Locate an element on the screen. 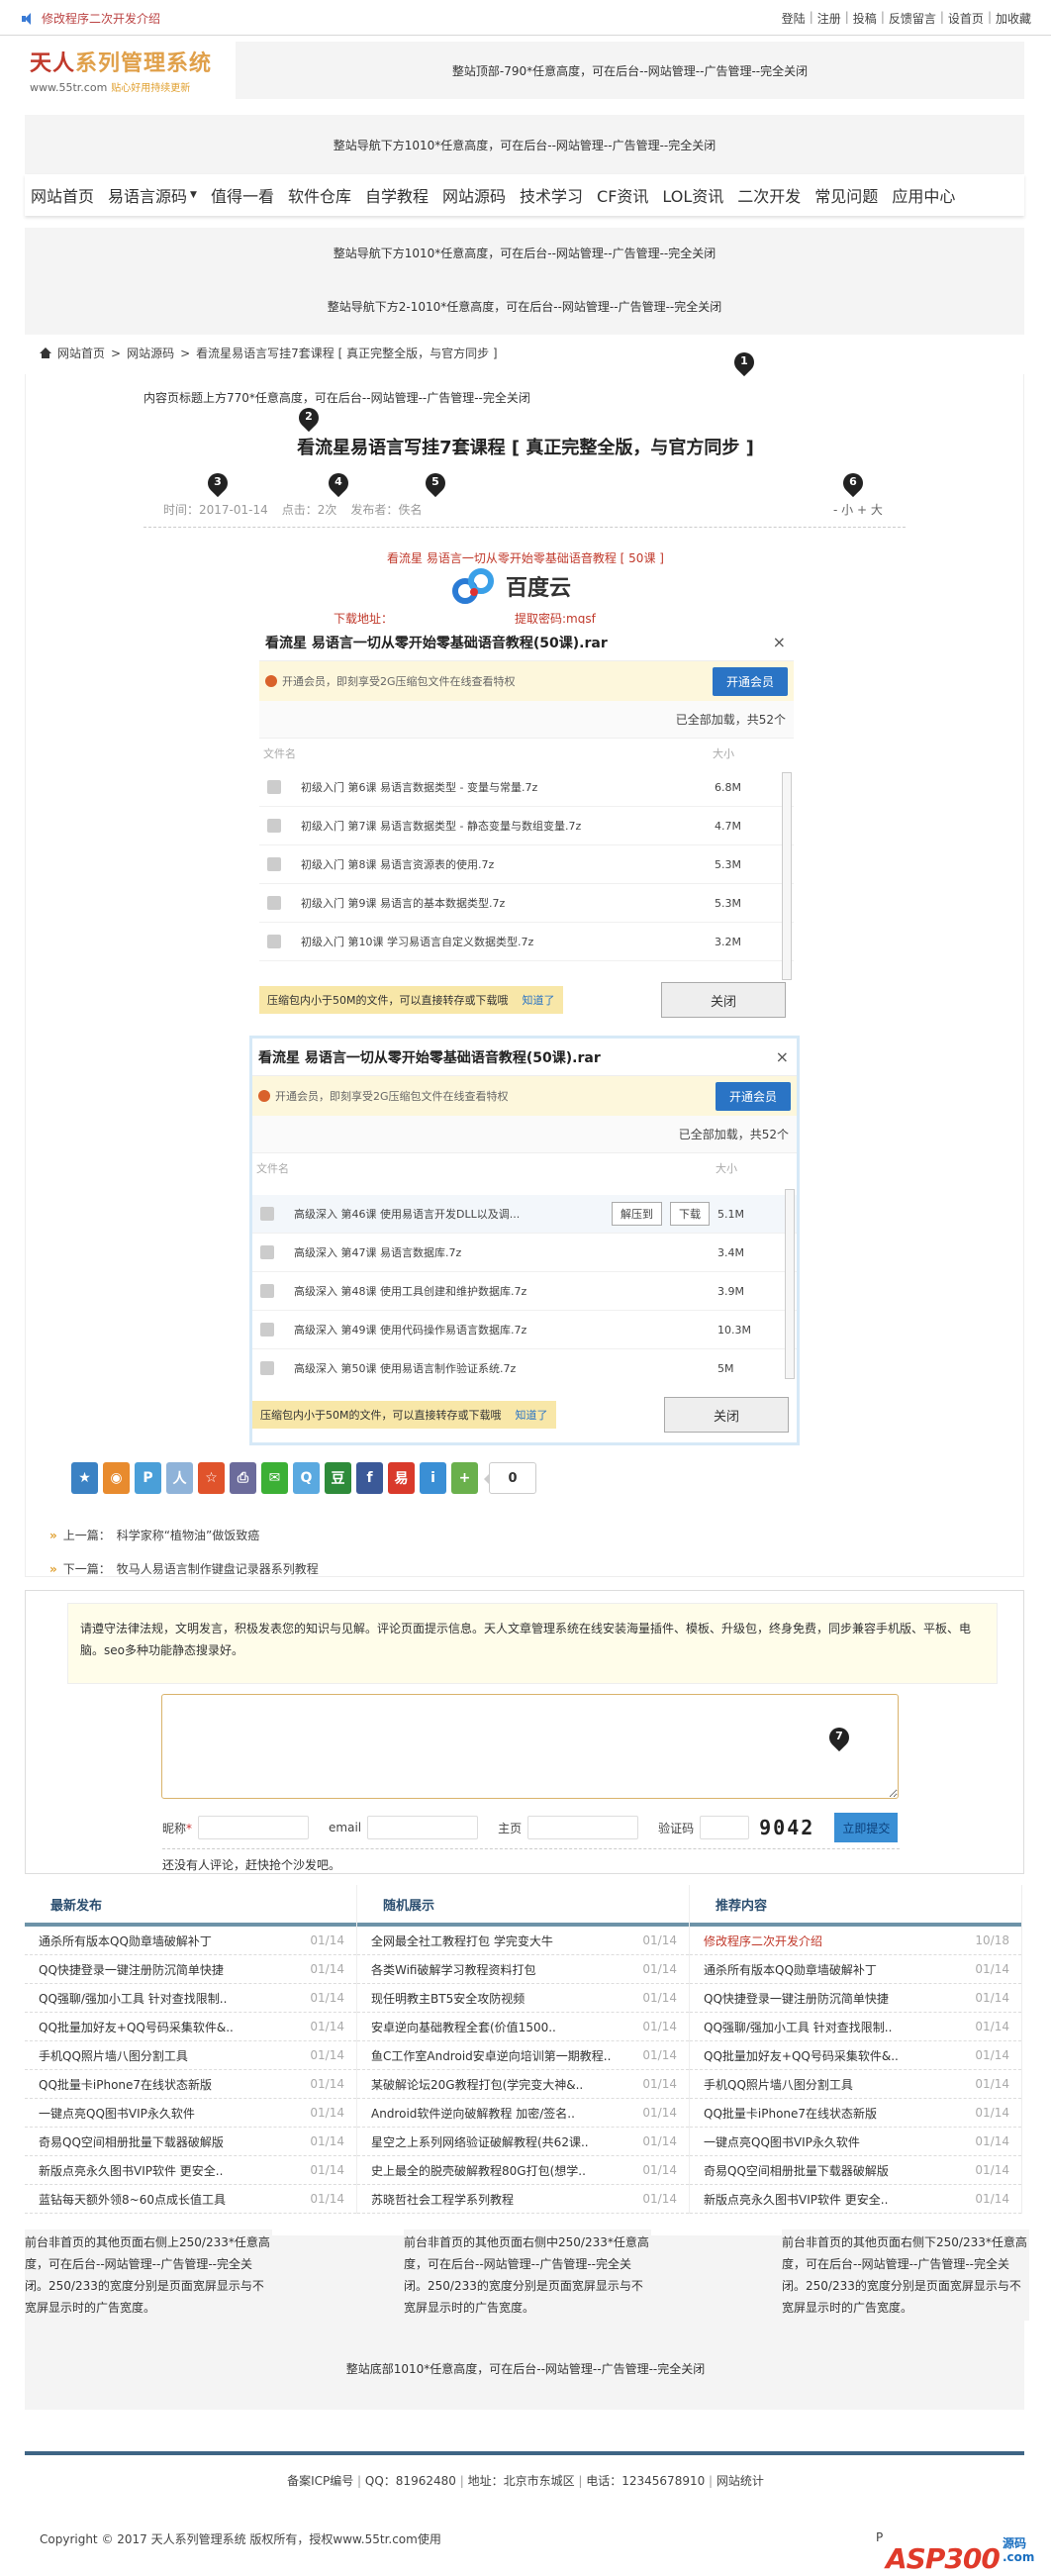 Image resolution: width=1051 pixels, height=2576 pixels. captcha-input is located at coordinates (725, 1827).